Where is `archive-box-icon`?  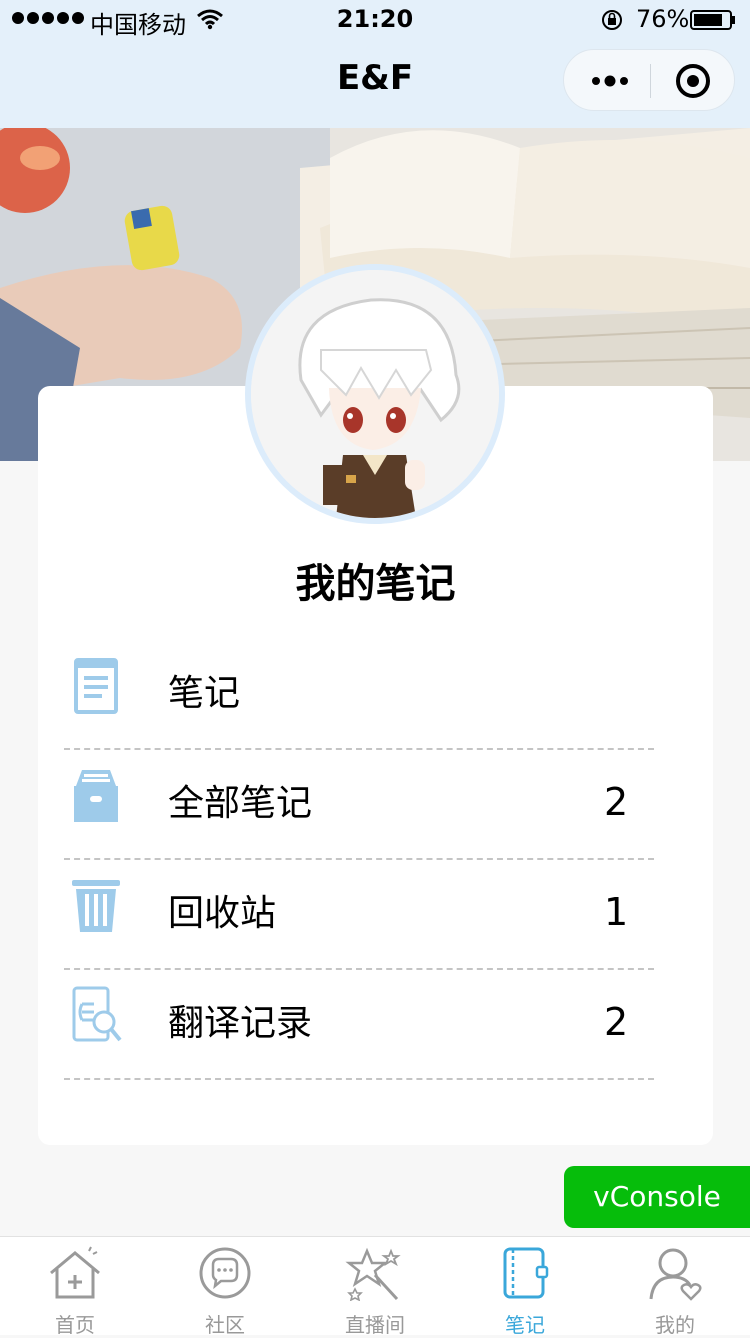
archive-box-icon is located at coordinates (96, 796).